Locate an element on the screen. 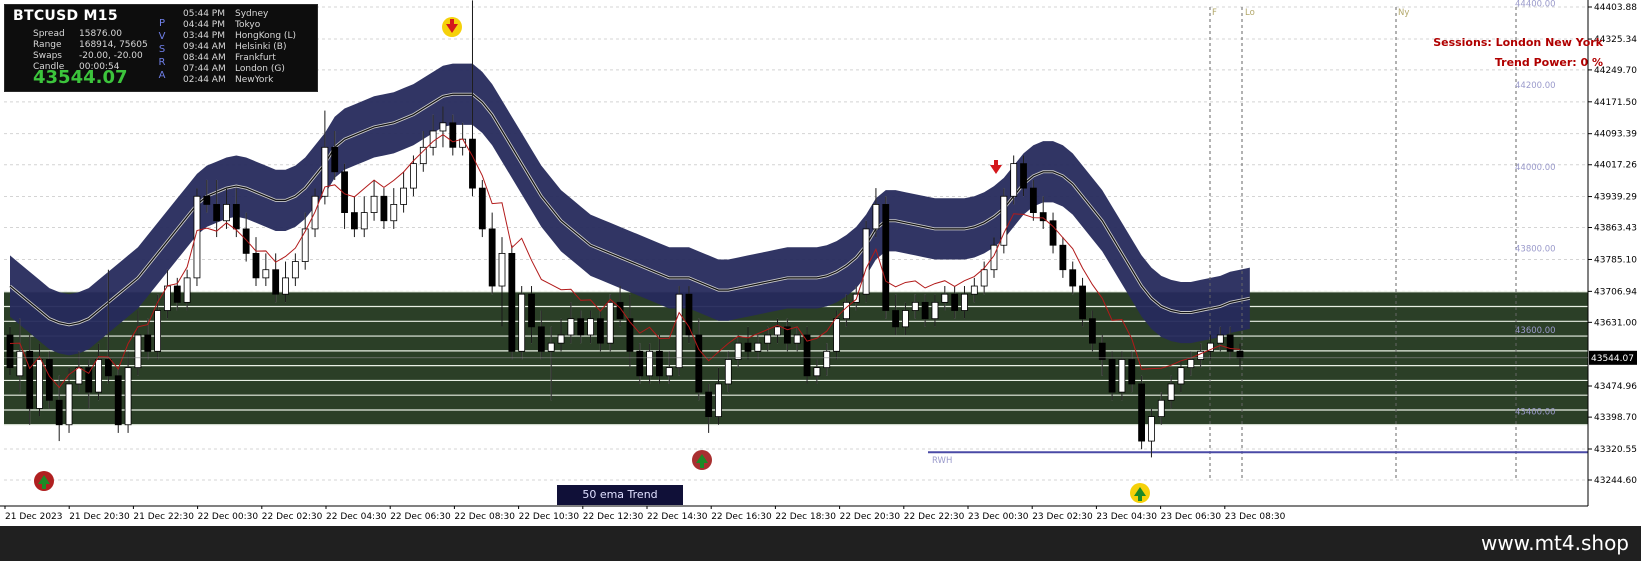 The width and height of the screenshot is (1641, 561). session-london: 07:44 AM London (G) is located at coordinates (234, 69).